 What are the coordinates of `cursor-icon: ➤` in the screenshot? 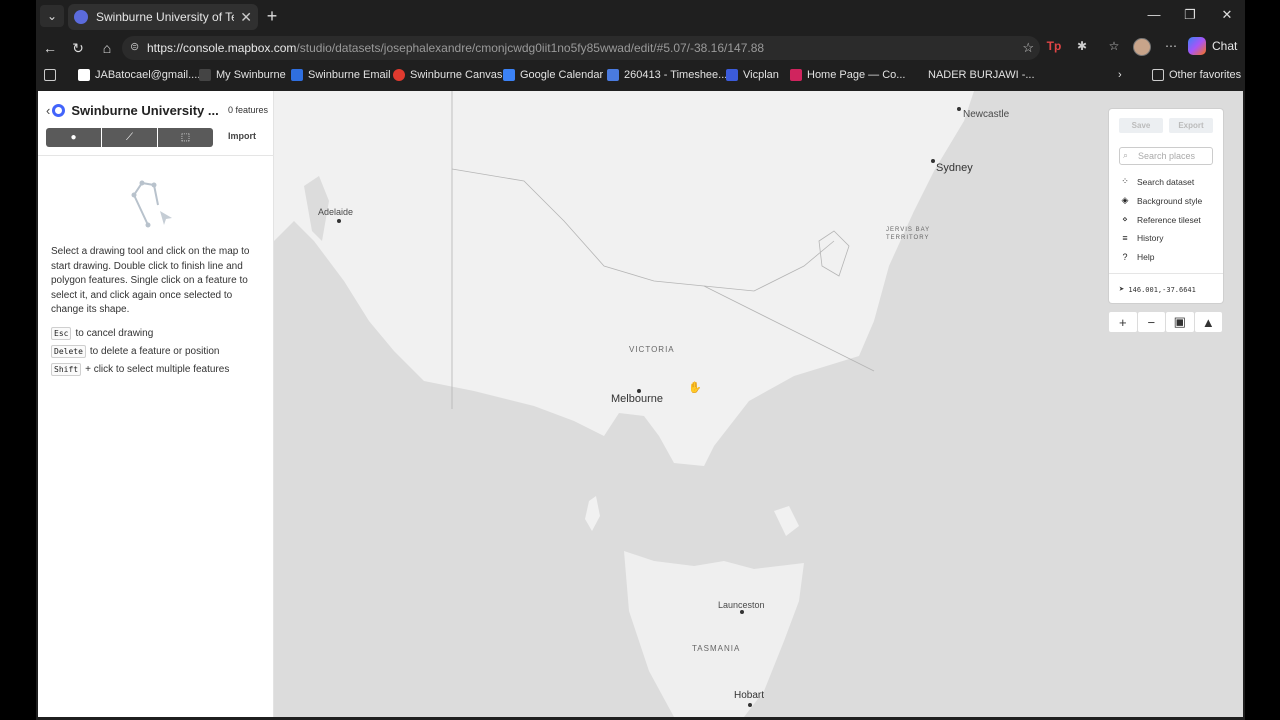 It's located at (1122, 290).